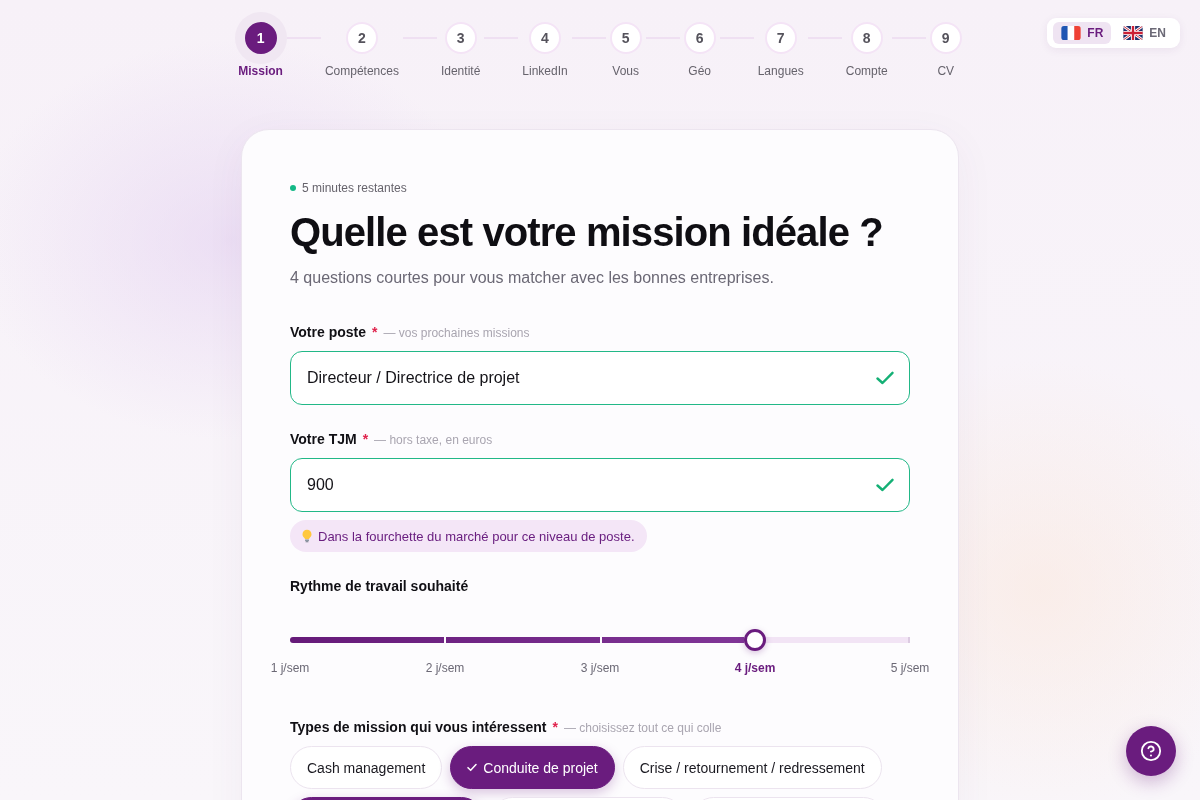 This screenshot has height=800, width=1200. Describe the element at coordinates (532, 278) in the screenshot. I see `page-subtitle: 4 questions courtes pour vous matcher avec les bonnes entreprises.` at that location.